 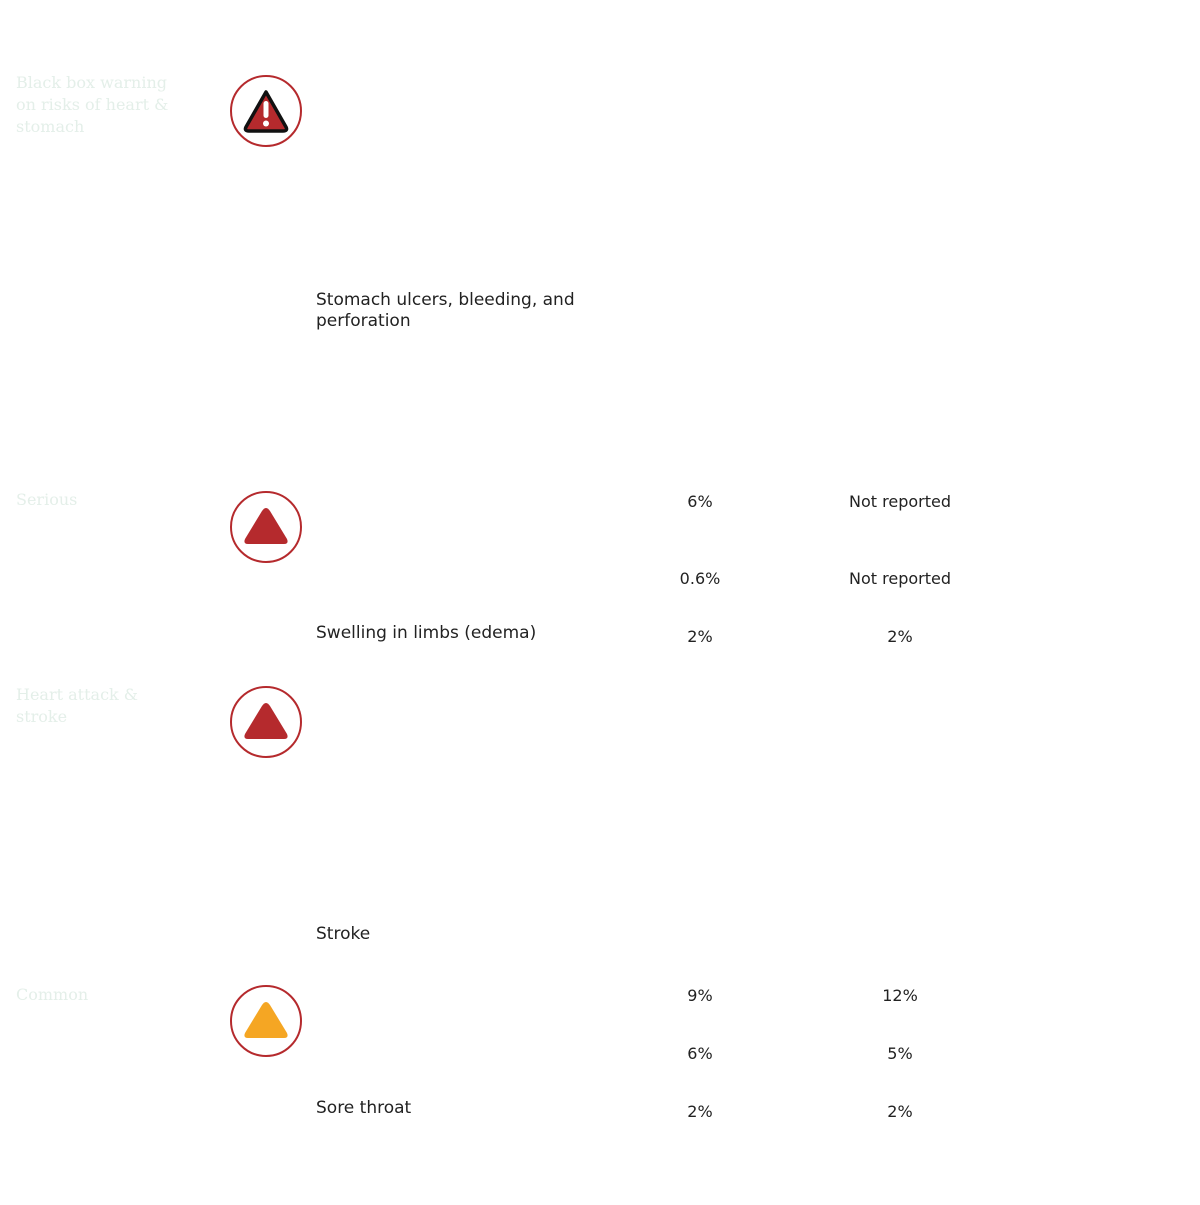 What do you see at coordinates (900, 1053) in the screenshot?
I see `row-value-b: 5%` at bounding box center [900, 1053].